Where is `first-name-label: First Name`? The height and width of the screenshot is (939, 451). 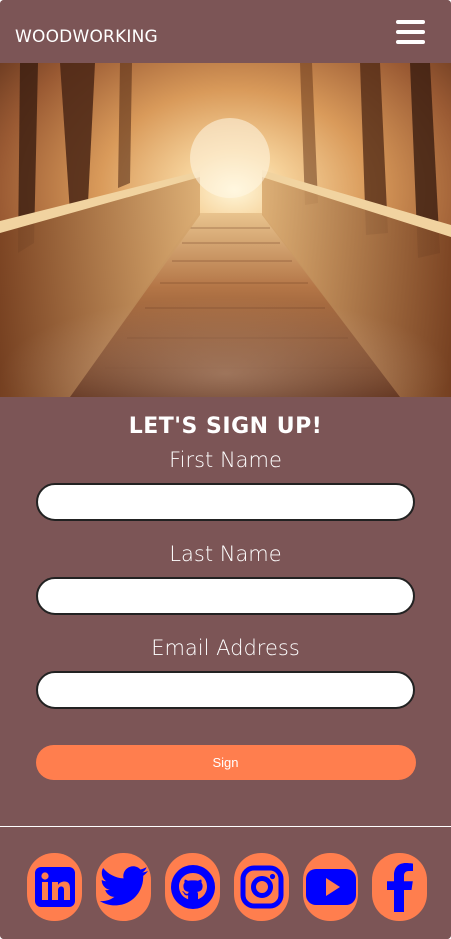 first-name-label: First Name is located at coordinates (225, 460).